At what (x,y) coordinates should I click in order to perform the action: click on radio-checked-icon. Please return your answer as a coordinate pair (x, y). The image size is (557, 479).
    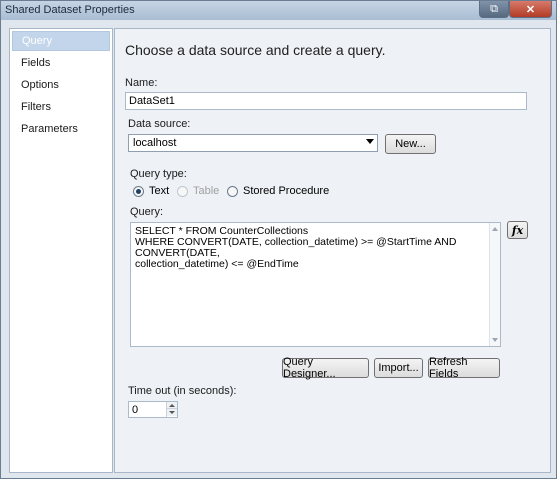
    Looking at the image, I should click on (138, 191).